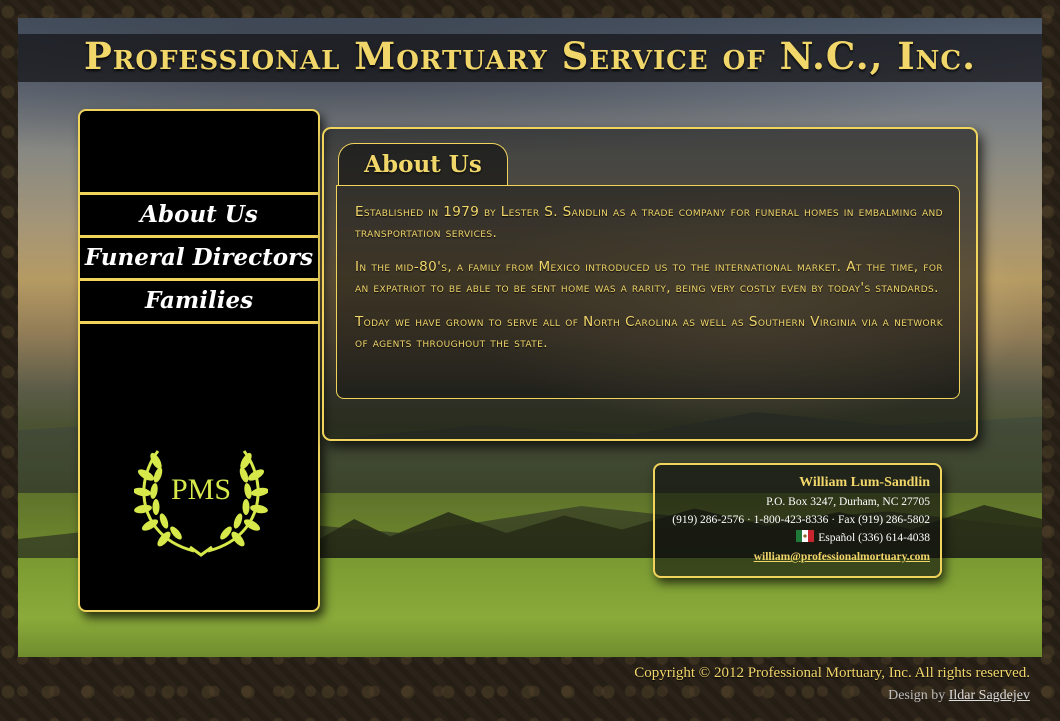 Image resolution: width=1060 pixels, height=721 pixels. I want to click on nav-item-families: Families, so click(199, 301).